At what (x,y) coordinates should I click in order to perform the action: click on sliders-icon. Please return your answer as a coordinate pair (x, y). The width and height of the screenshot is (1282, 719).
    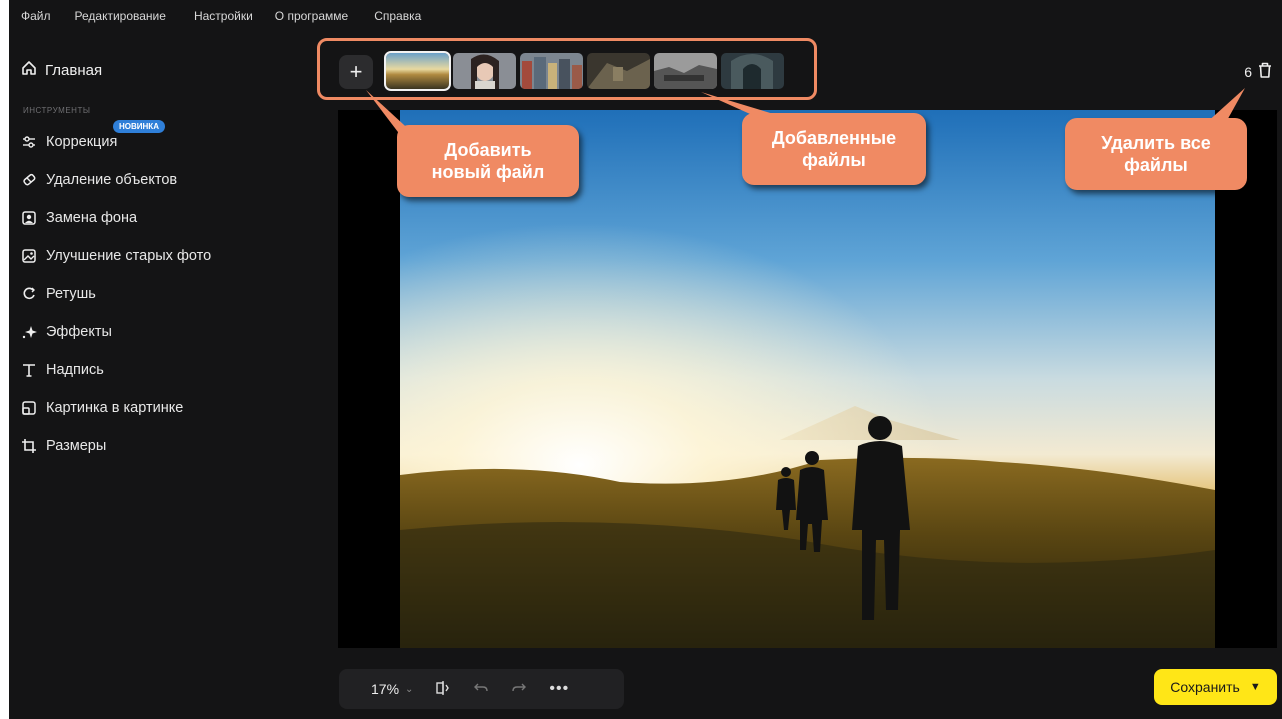
    Looking at the image, I should click on (29, 142).